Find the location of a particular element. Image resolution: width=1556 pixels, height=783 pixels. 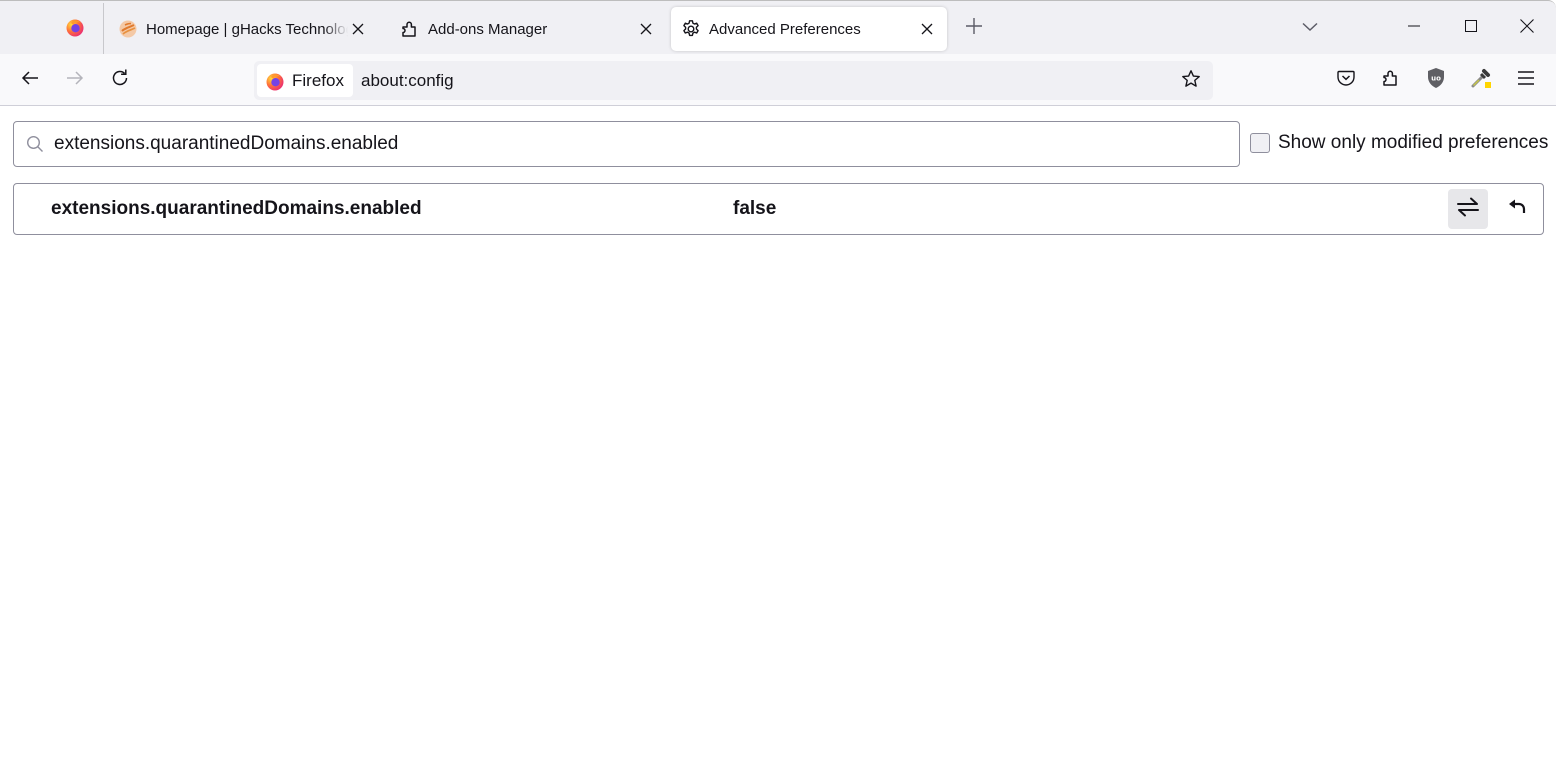

pinned-tab-firefox is located at coordinates (75, 29).